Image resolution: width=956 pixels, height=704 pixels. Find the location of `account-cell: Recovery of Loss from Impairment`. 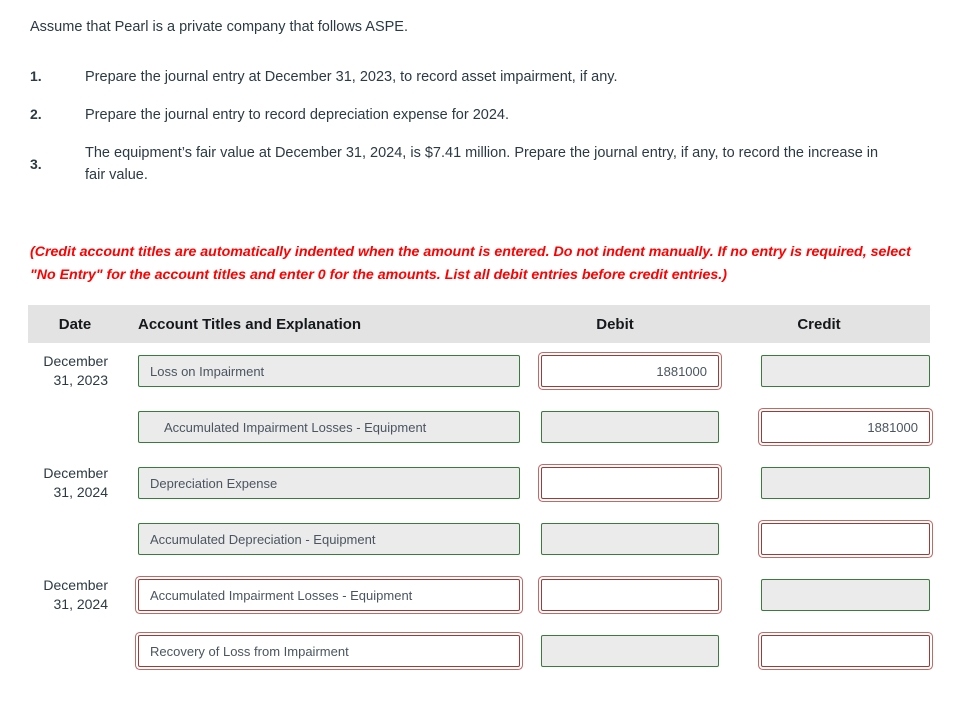

account-cell: Recovery of Loss from Impairment is located at coordinates (321, 651).